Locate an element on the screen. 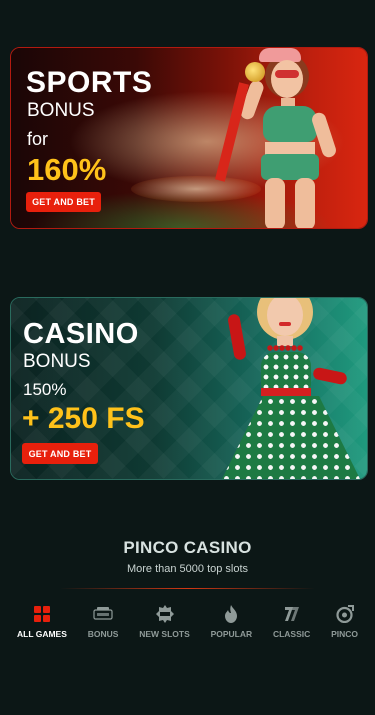  banner-subtitle: for is located at coordinates (38, 139).